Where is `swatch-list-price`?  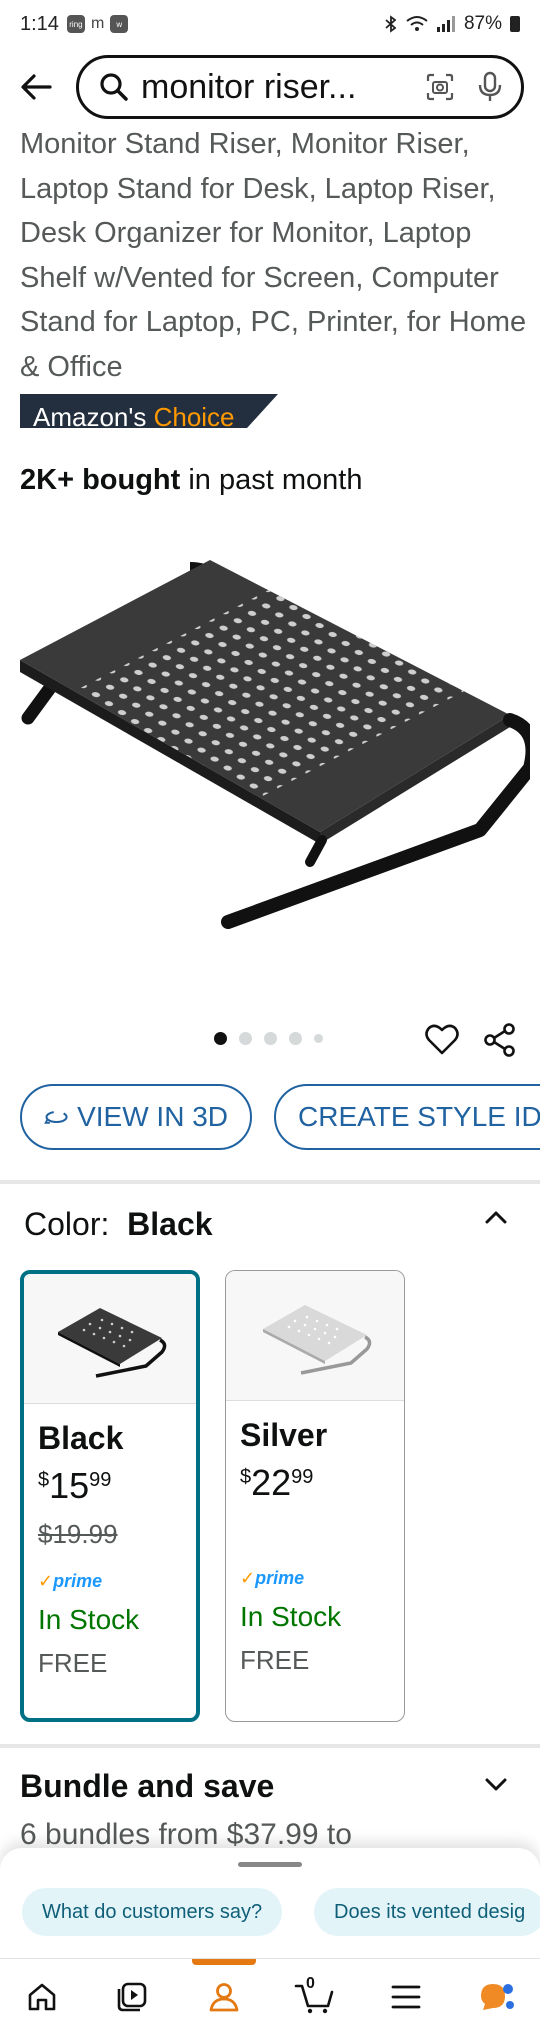 swatch-list-price is located at coordinates (315, 1532).